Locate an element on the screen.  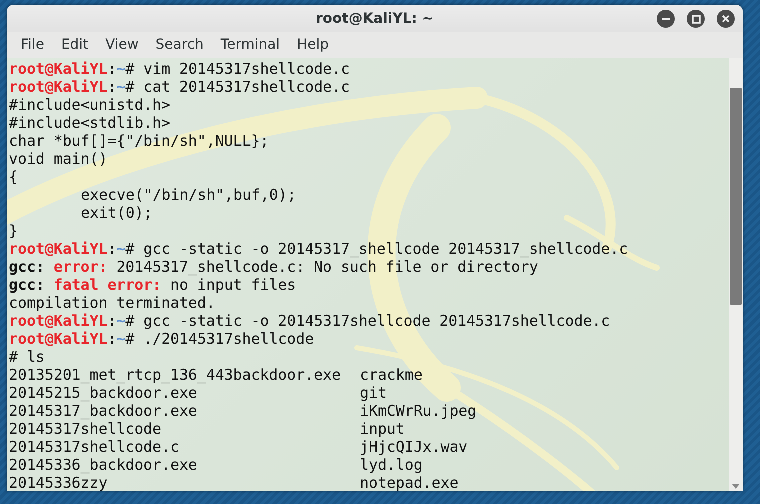
error-line: gcc: fatal error: no input files is located at coordinates (153, 285).